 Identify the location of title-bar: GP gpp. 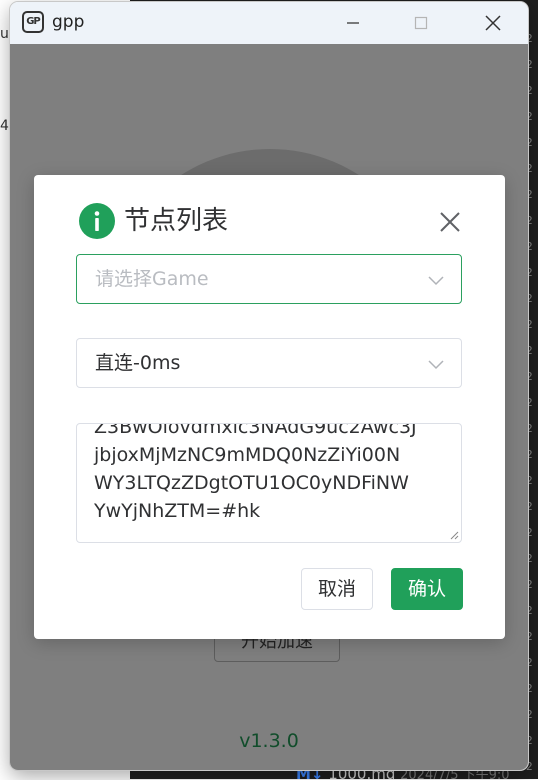
(269, 23).